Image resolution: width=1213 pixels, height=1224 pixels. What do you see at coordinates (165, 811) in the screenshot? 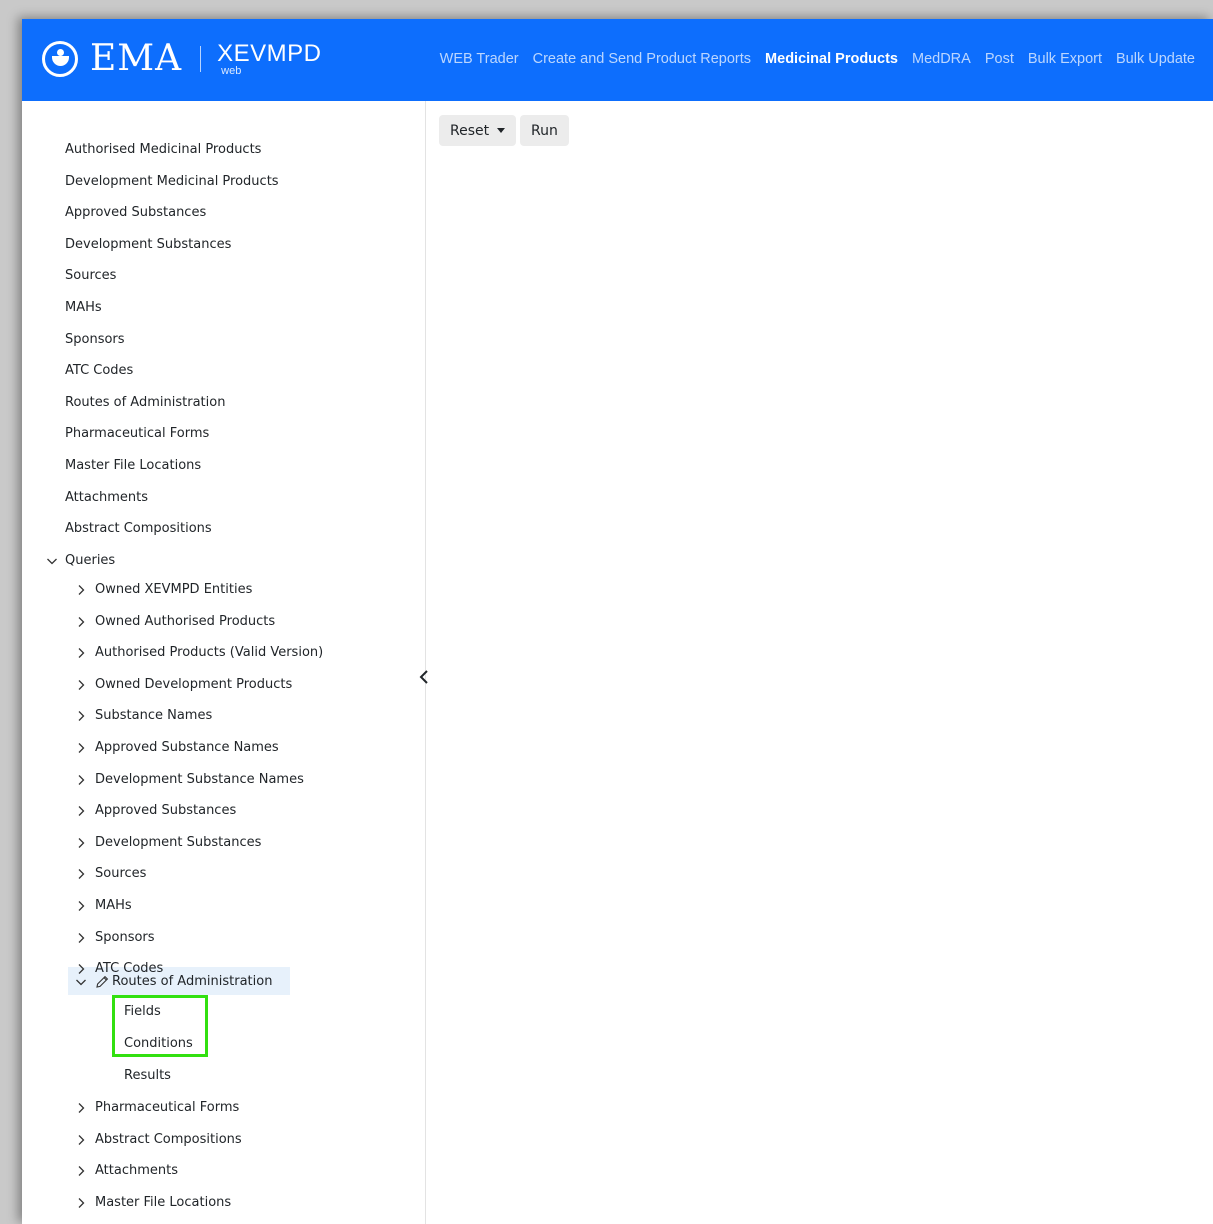
I see `query-item-approved-substances: Approved Substances` at bounding box center [165, 811].